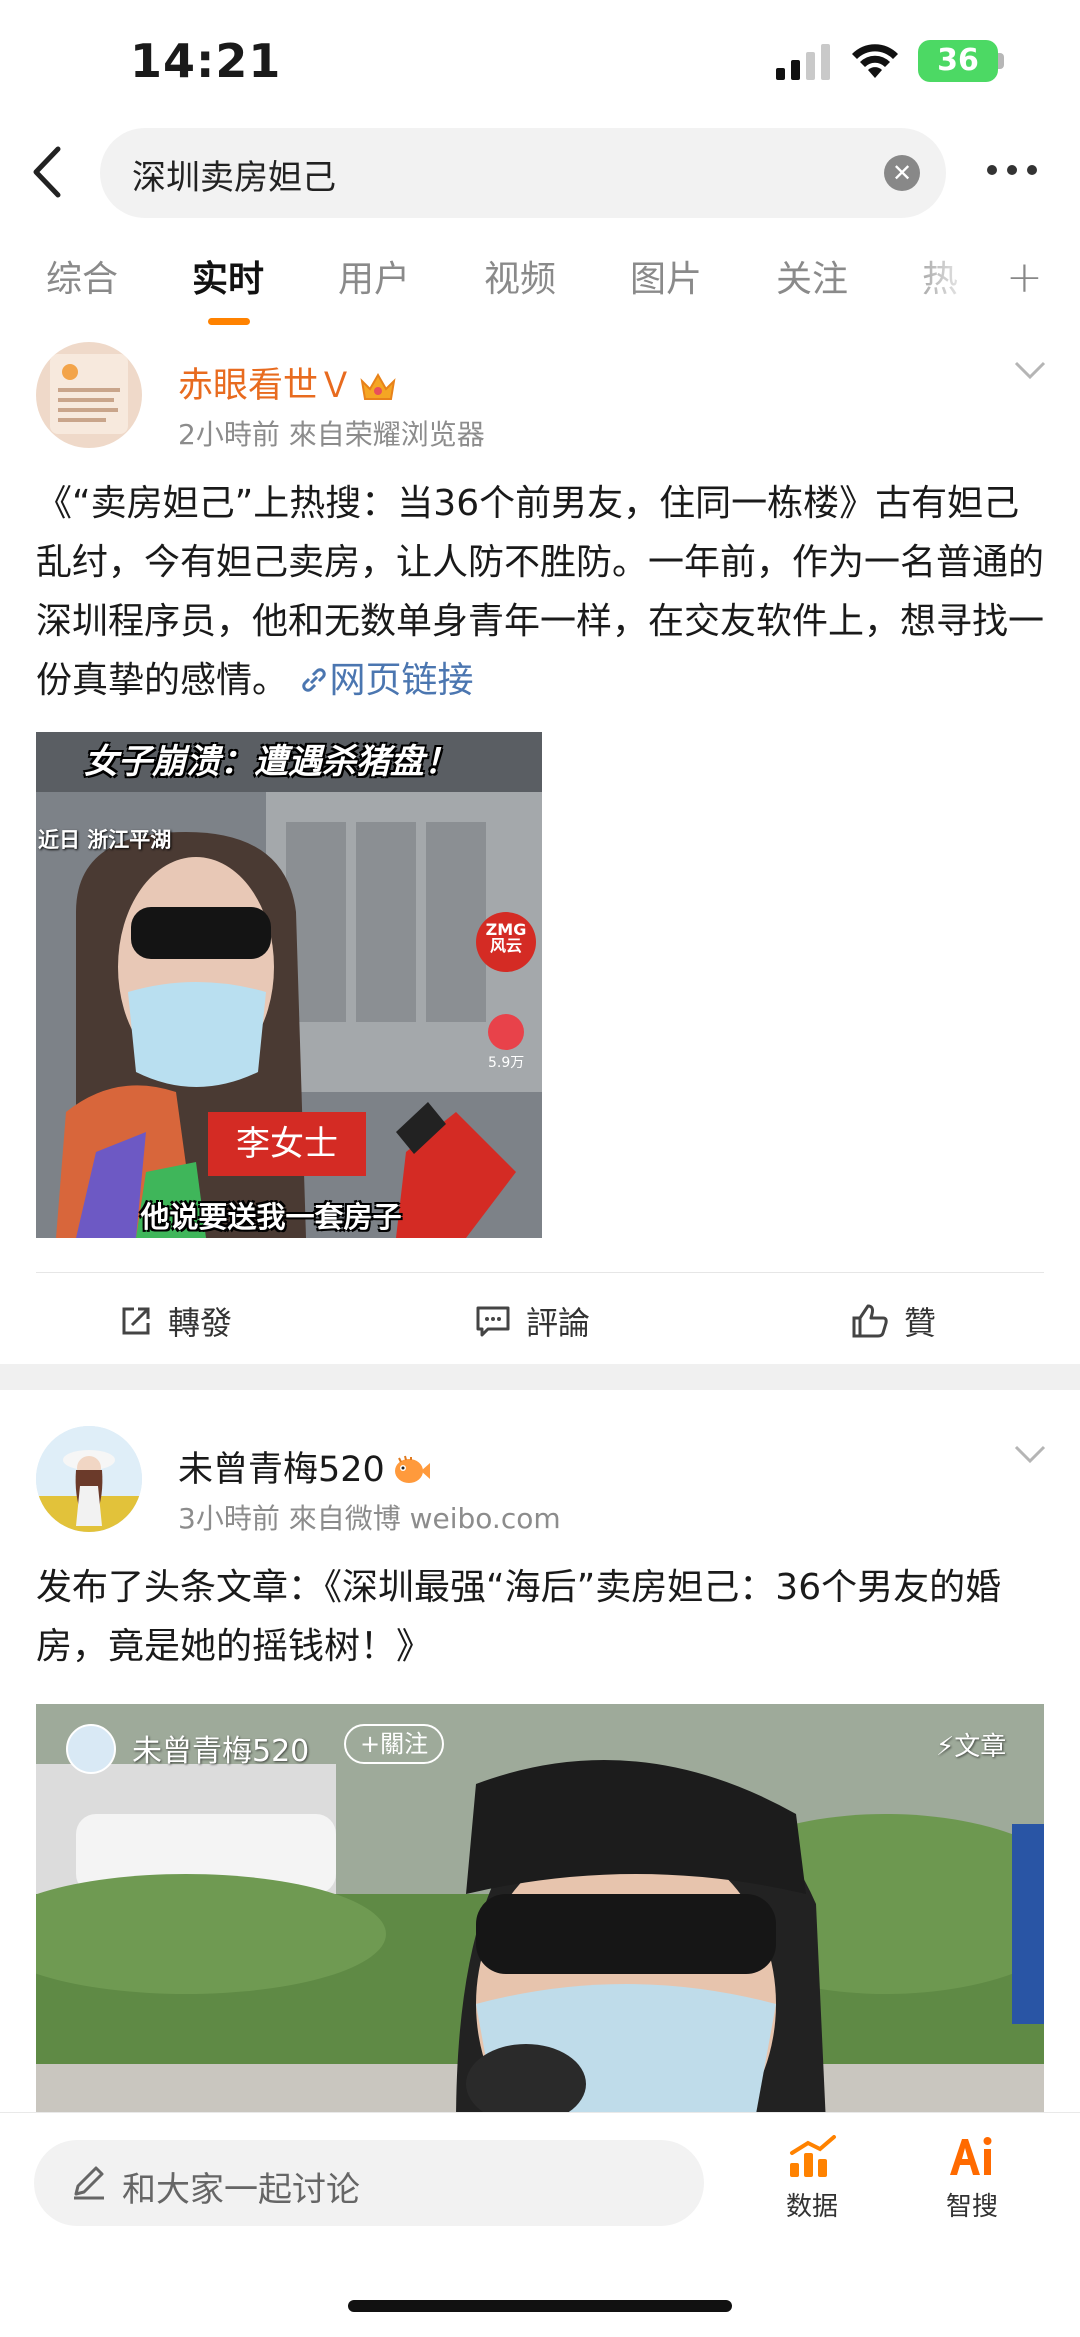 The image size is (1080, 2337). What do you see at coordinates (506, 942) in the screenshot?
I see `zmg-logo: ZMG 风云` at bounding box center [506, 942].